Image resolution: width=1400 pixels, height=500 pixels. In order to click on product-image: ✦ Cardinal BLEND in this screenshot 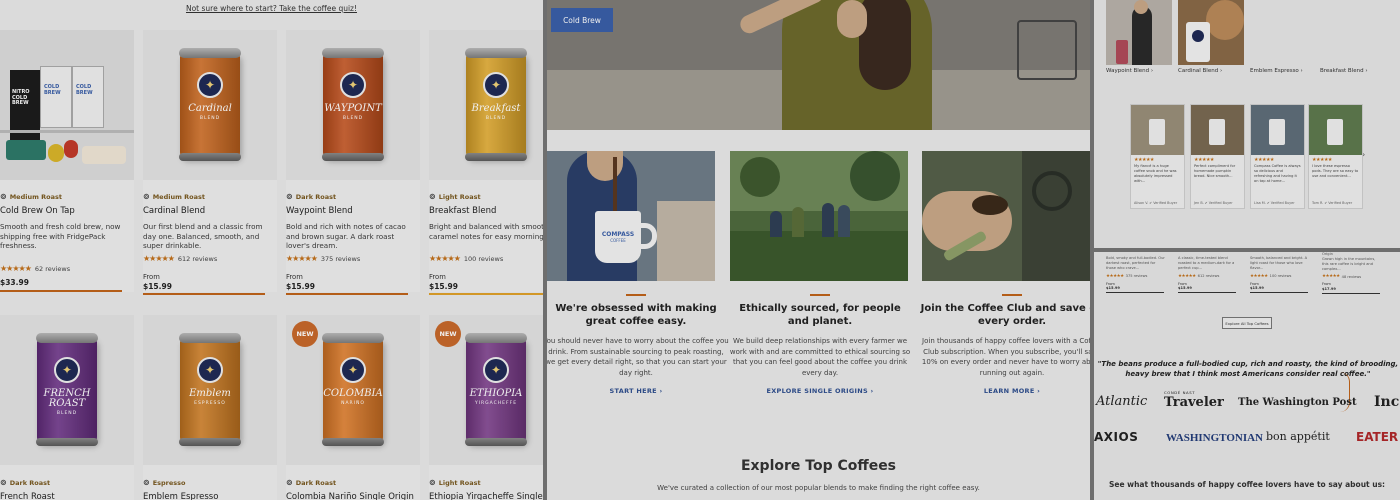, I will do `click(210, 105)`.